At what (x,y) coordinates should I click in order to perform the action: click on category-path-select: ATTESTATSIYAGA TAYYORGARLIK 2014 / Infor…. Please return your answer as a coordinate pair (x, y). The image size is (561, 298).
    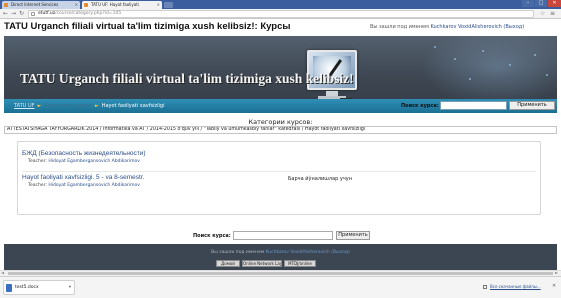
    Looking at the image, I should click on (280, 130).